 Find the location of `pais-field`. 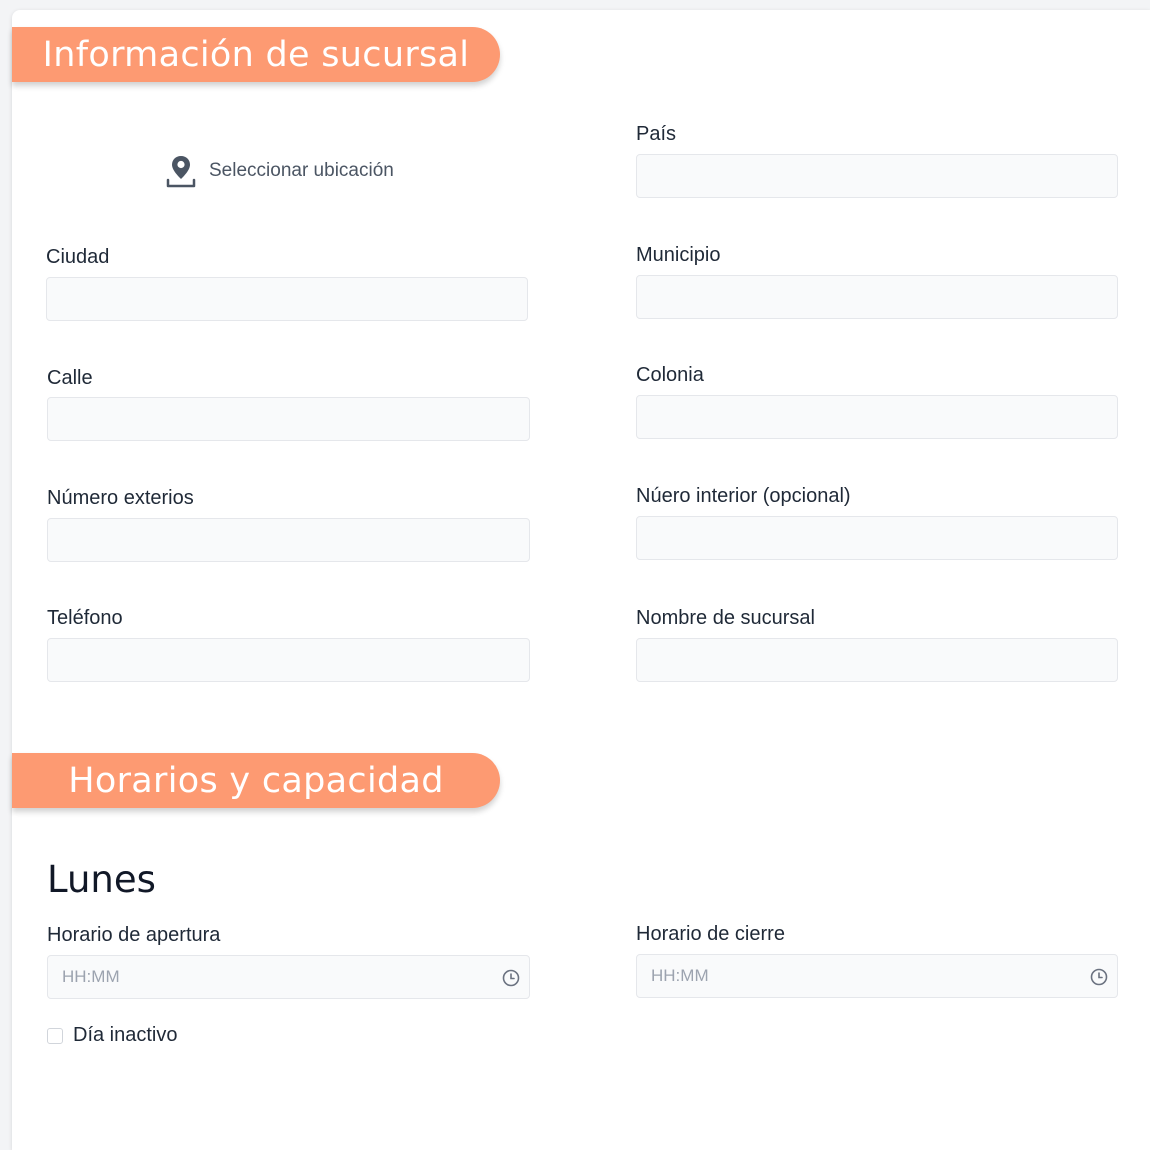

pais-field is located at coordinates (877, 176).